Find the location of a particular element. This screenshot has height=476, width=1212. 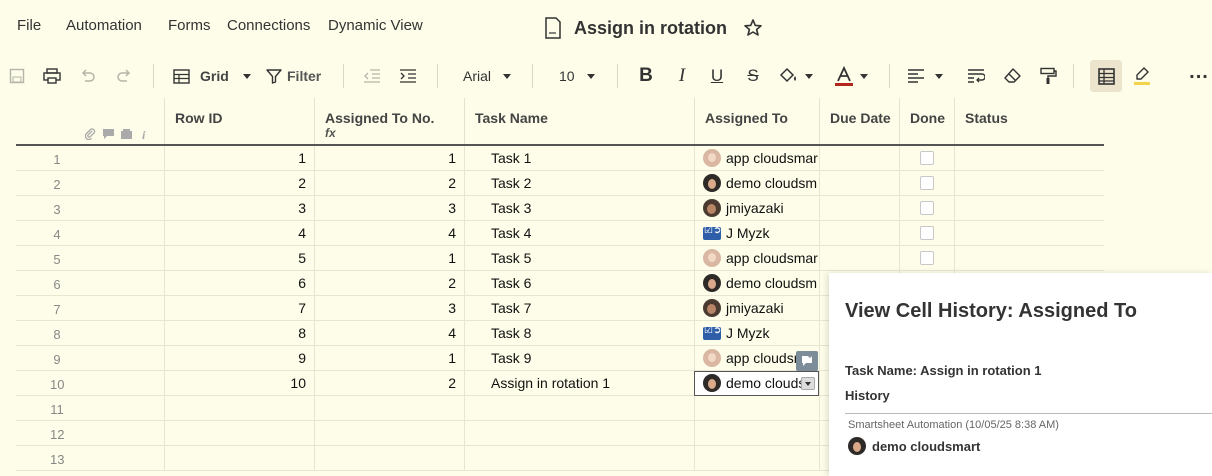

row-number-cell: 3 is located at coordinates (90, 208).